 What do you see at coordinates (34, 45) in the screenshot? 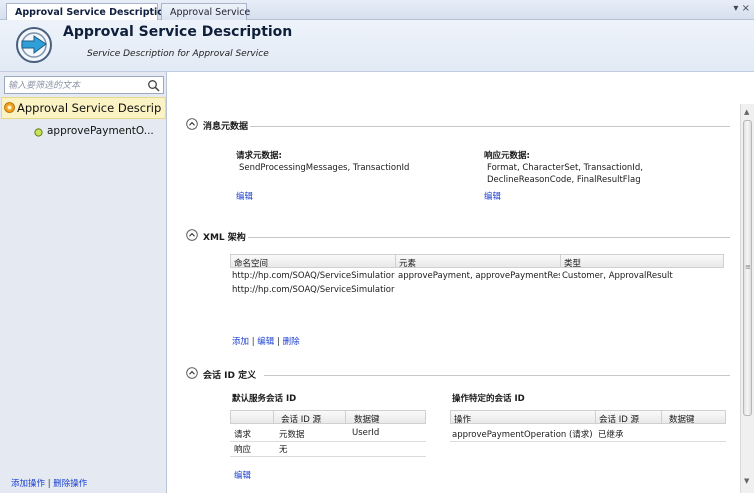
I see `service-description-icon` at bounding box center [34, 45].